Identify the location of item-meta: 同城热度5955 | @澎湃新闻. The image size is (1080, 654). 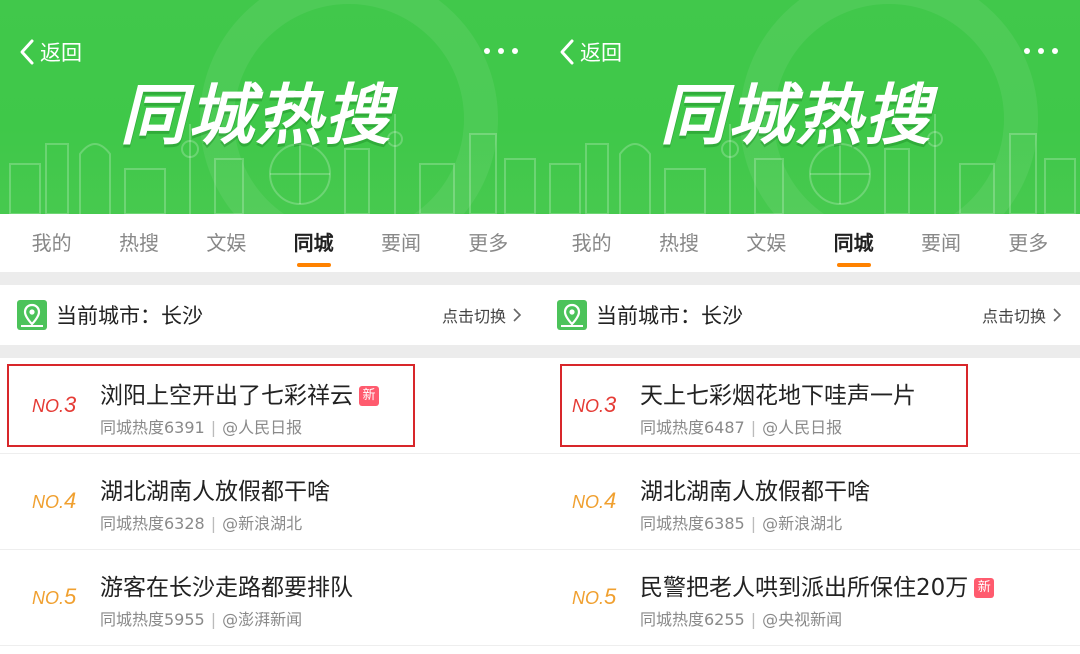
(201, 619).